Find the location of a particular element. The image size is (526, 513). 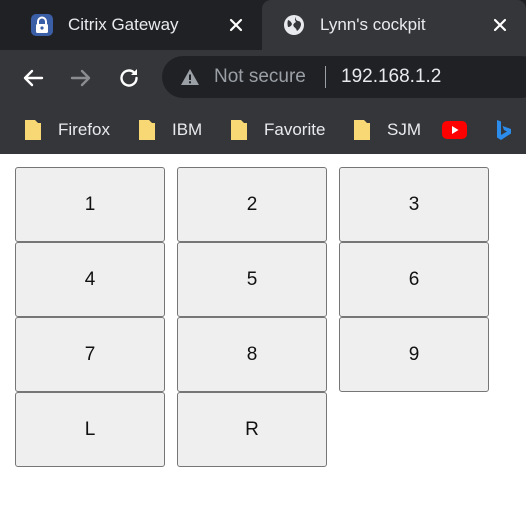

bookmarks-bar: Firefox IBM Favorite SJM is located at coordinates (263, 130).